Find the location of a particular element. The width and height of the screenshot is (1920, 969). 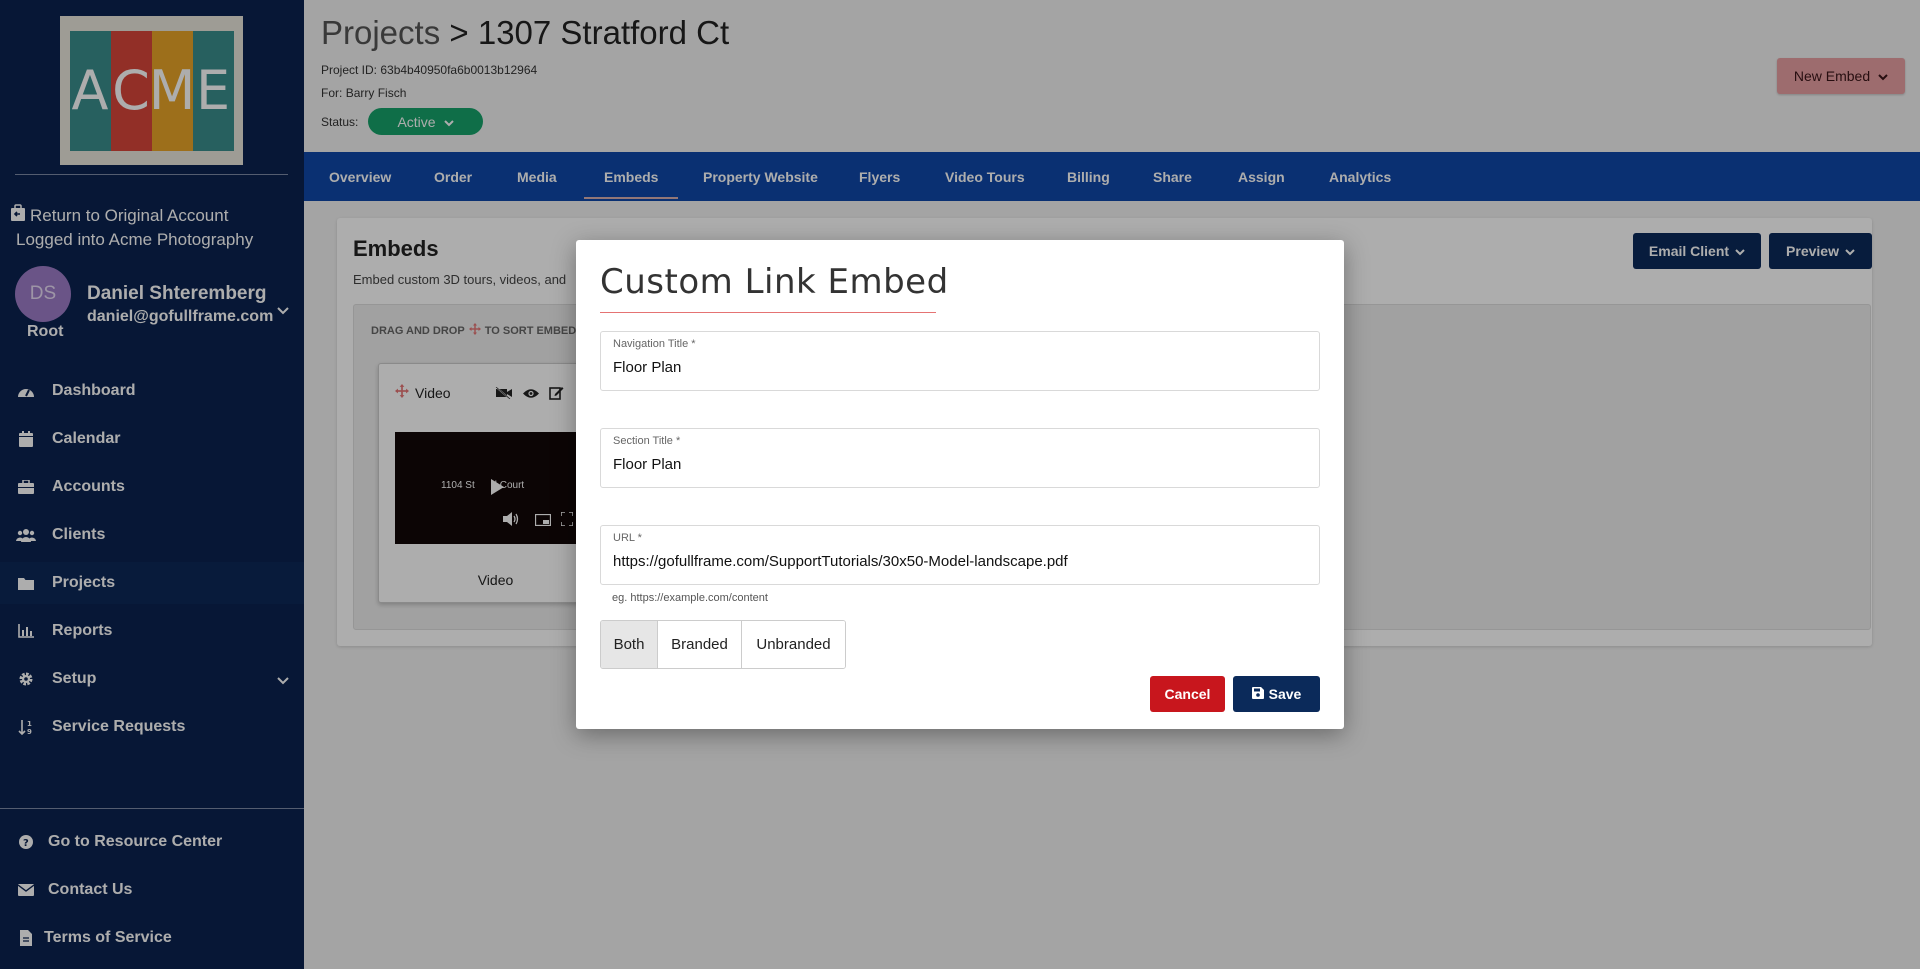

dialog-title: Custom Link Embed is located at coordinates (774, 282).